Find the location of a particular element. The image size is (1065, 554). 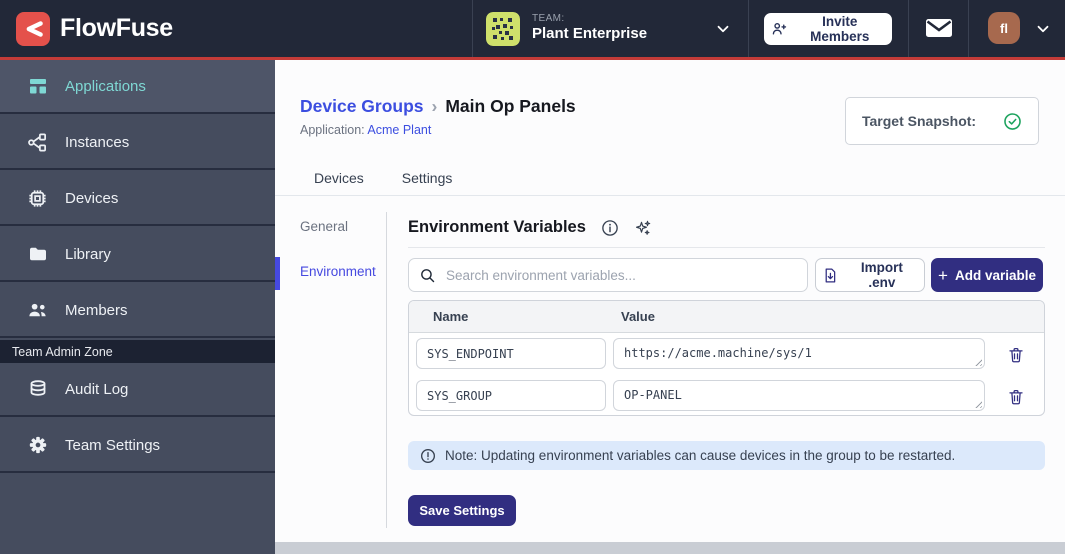

env-table-header: Name Value is located at coordinates (726, 317).